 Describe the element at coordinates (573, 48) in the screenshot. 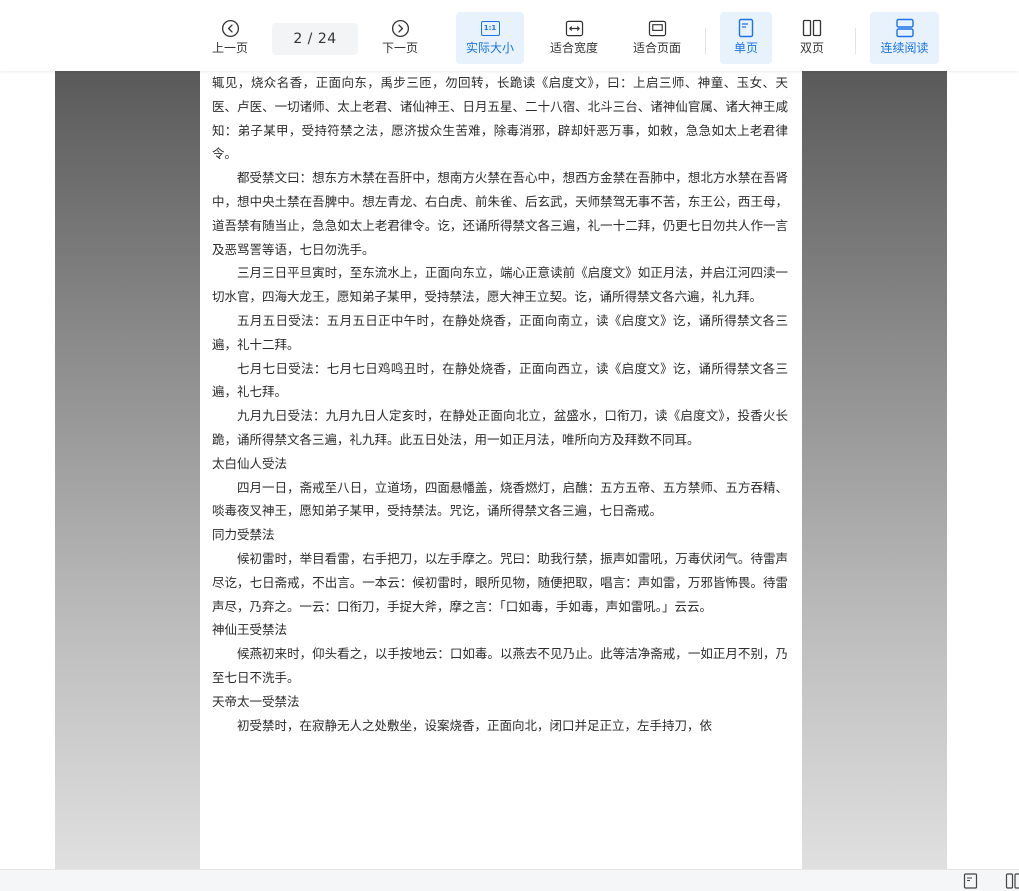

I see `fit-width-label: 适合宽度` at that location.